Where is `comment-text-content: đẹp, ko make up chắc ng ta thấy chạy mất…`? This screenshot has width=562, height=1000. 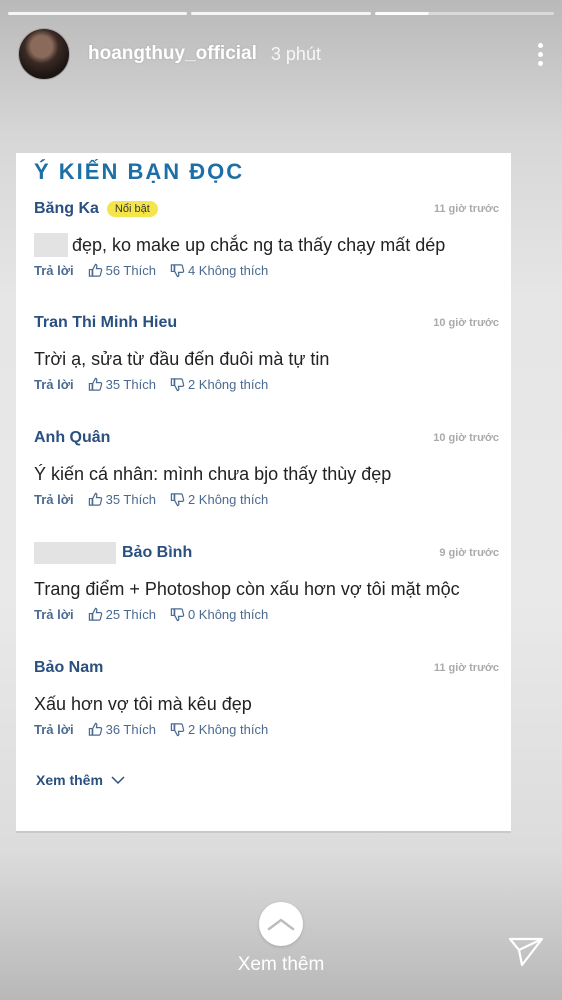
comment-text-content: đẹp, ko make up chắc ng ta thấy chạy mất… is located at coordinates (259, 244).